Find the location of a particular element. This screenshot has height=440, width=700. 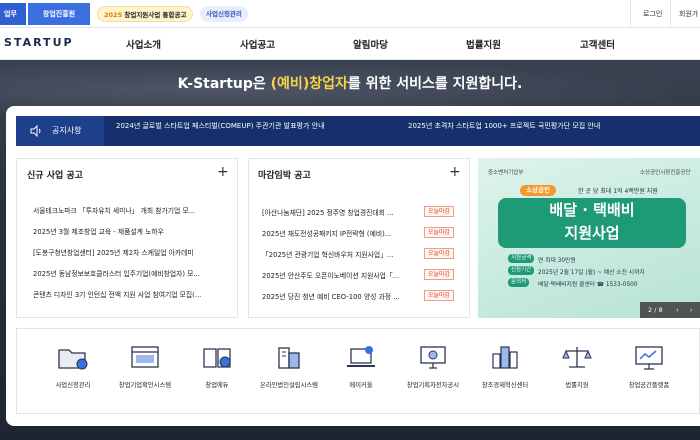

notice-item: 2024년 글로벌 스타트업 페스티벌(COMEUP) 주관기관 발표평가 안내 is located at coordinates (220, 126).